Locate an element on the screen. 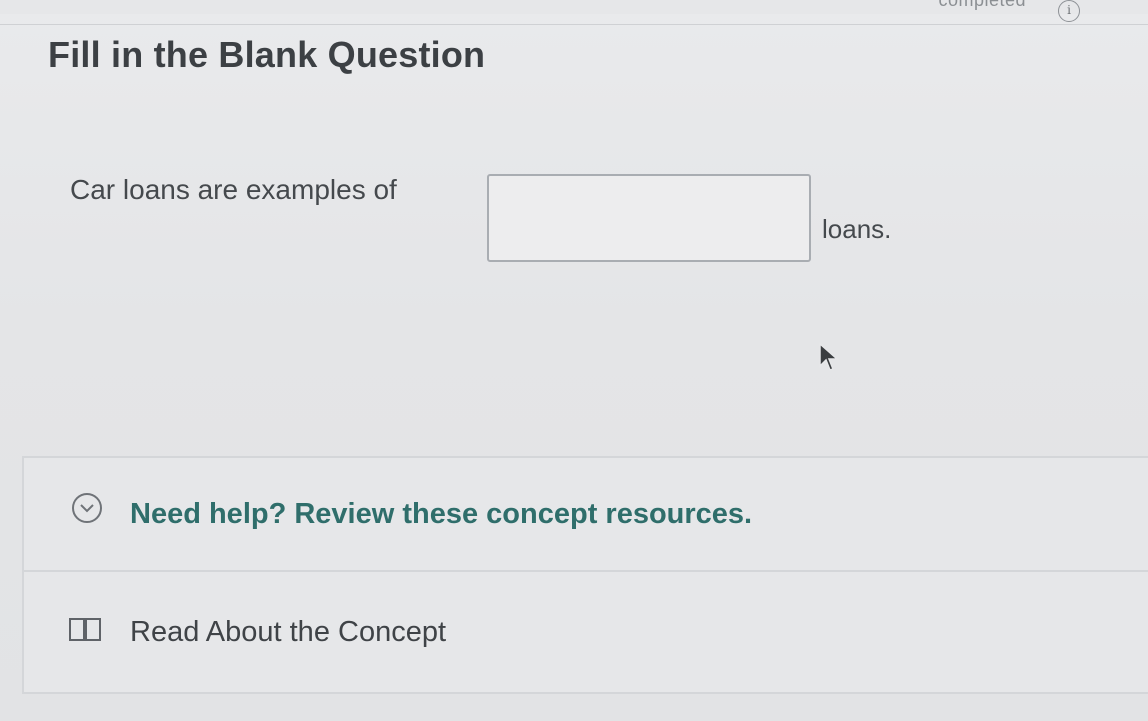 Image resolution: width=1148 pixels, height=721 pixels. resource-label: Read About the Concept is located at coordinates (288, 632).